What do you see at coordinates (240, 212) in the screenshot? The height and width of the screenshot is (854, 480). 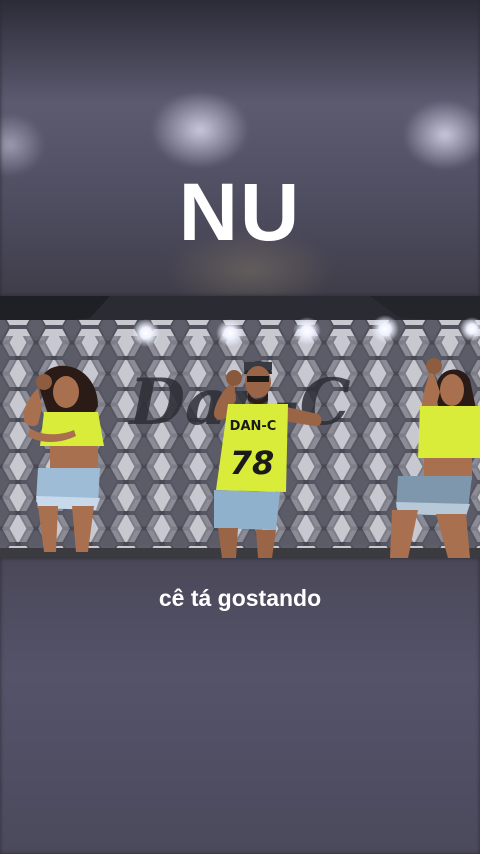 I see `overlay-title: NU` at bounding box center [240, 212].